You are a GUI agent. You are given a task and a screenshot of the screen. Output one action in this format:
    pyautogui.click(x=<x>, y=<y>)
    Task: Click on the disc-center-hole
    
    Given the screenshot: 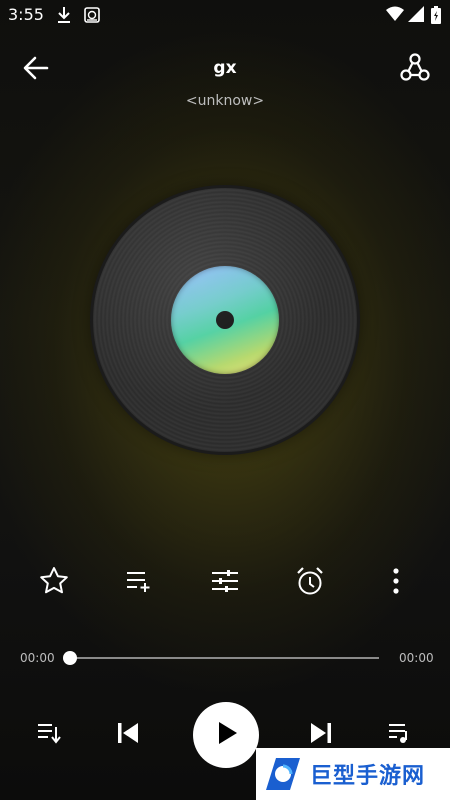 What is the action you would take?
    pyautogui.click(x=225, y=320)
    